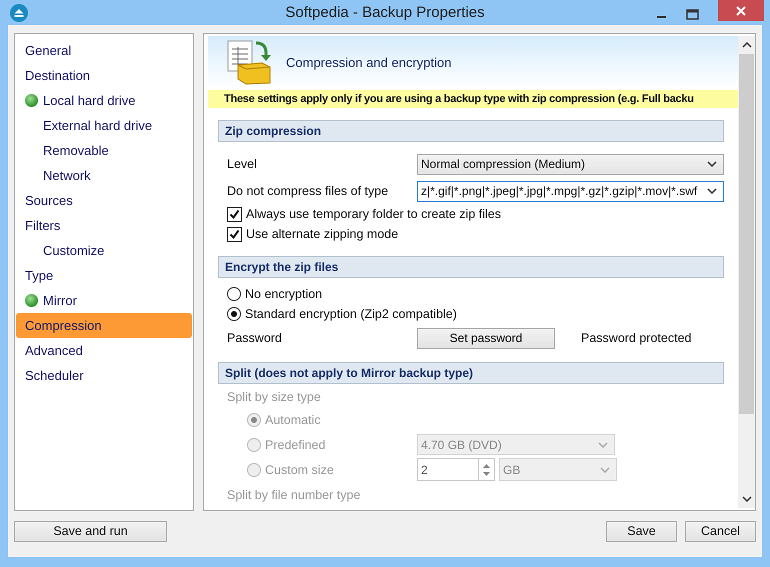 The width and height of the screenshot is (770, 567). I want to click on sidebar-item: Destination, so click(104, 75).